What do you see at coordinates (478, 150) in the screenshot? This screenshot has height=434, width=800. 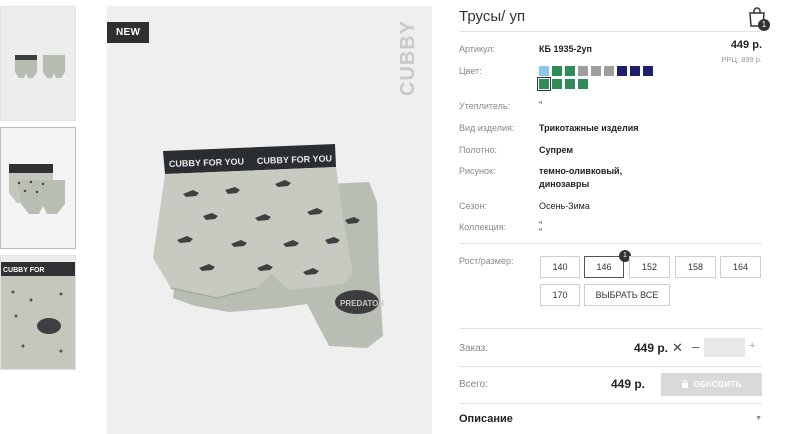 I see `spec-label-fabric: Полотно:` at bounding box center [478, 150].